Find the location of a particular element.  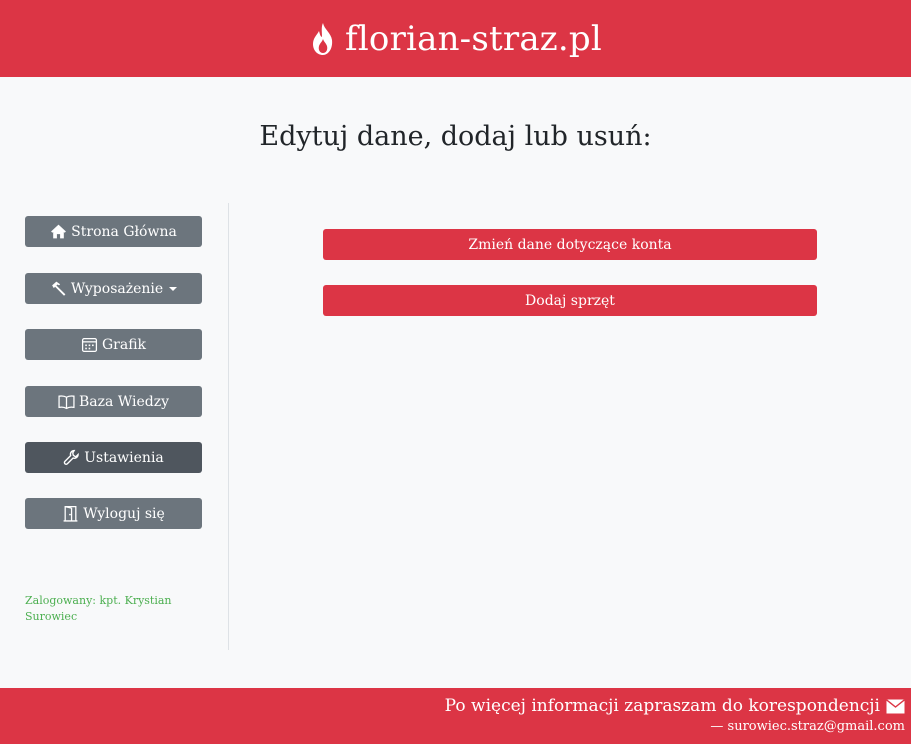

envelope-icon is located at coordinates (895, 706).